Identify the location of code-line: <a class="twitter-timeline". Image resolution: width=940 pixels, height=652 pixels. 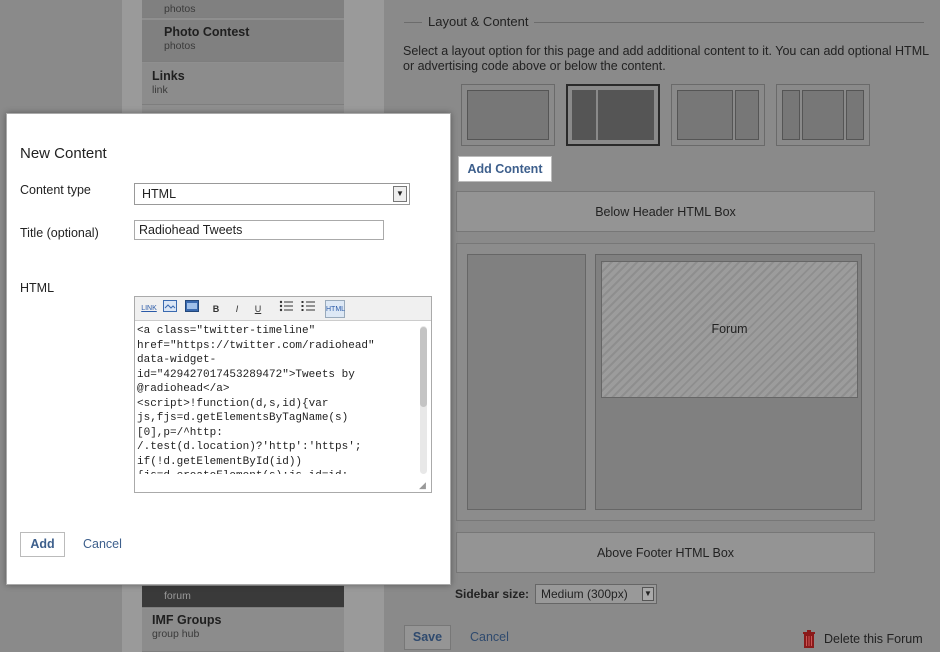
(226, 331).